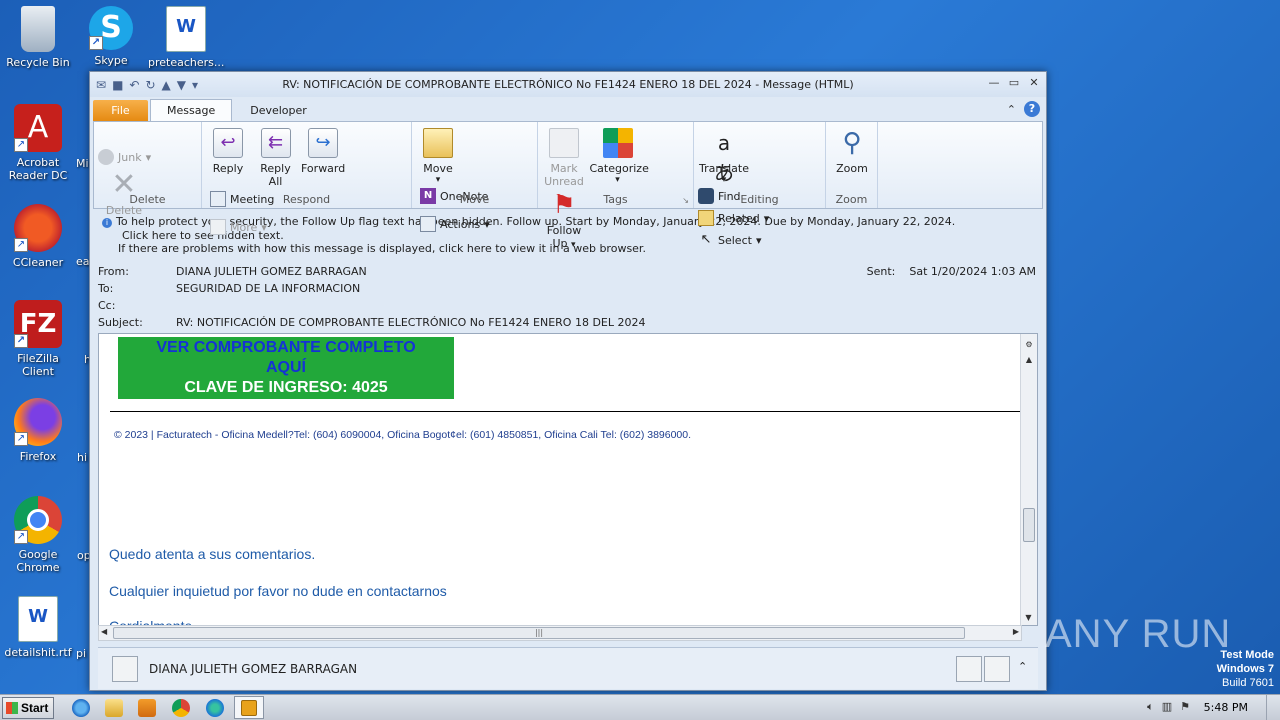 The height and width of the screenshot is (720, 1280). What do you see at coordinates (38, 236) in the screenshot?
I see `desktop-icon-ccleaner: ↗ CCleaner` at bounding box center [38, 236].